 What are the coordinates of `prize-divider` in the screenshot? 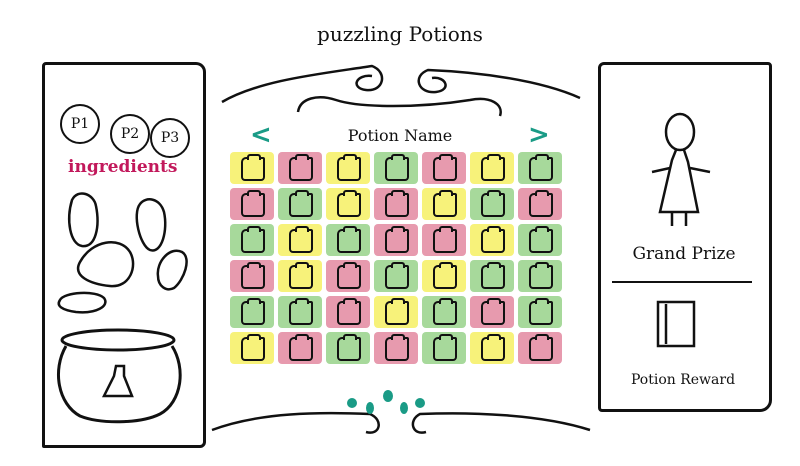 It's located at (682, 282).